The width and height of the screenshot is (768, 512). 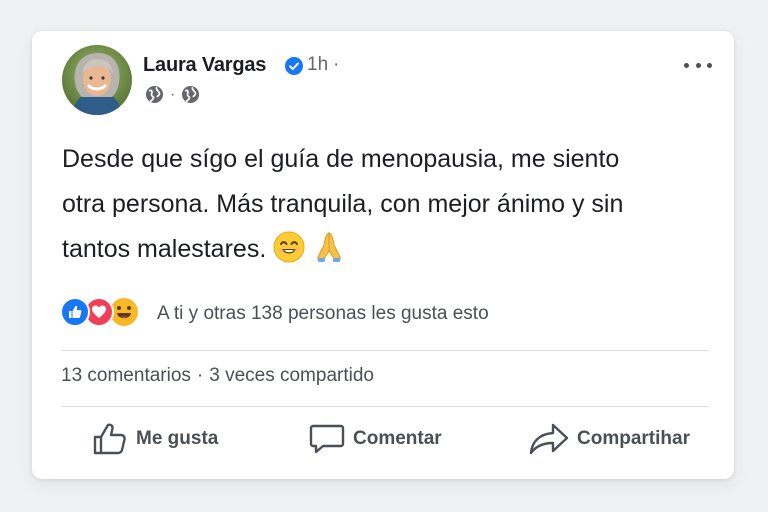 I want to click on smiling-face-emoji, so click(x=289, y=254).